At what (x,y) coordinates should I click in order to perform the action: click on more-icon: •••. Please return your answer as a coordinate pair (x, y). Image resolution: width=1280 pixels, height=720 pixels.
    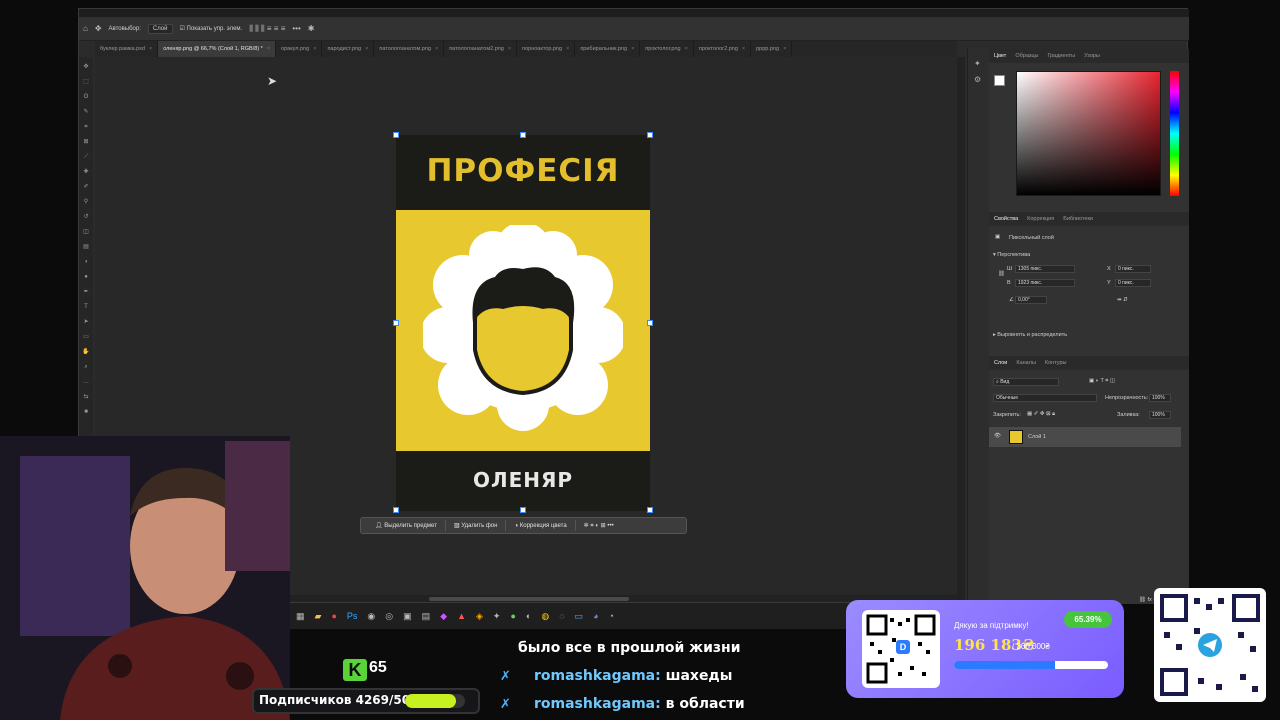
    Looking at the image, I should click on (296, 28).